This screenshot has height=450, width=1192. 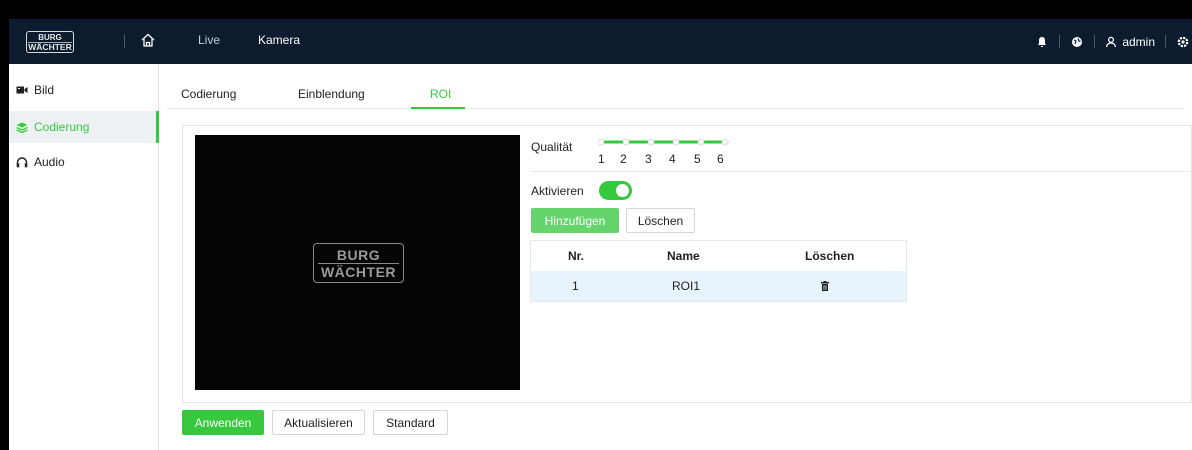 What do you see at coordinates (683, 256) in the screenshot?
I see `column-header-name: Name` at bounding box center [683, 256].